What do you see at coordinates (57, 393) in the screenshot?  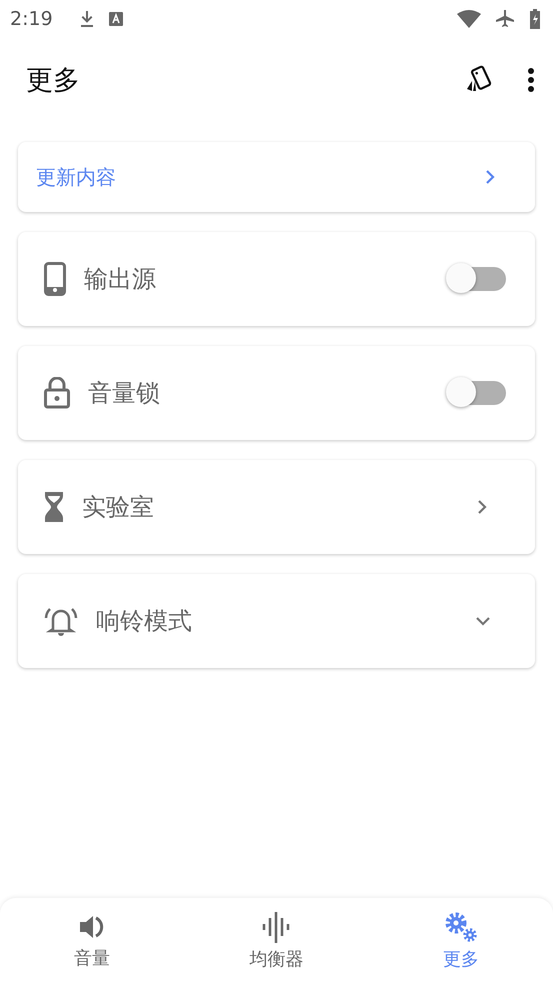 I see `lock-icon` at bounding box center [57, 393].